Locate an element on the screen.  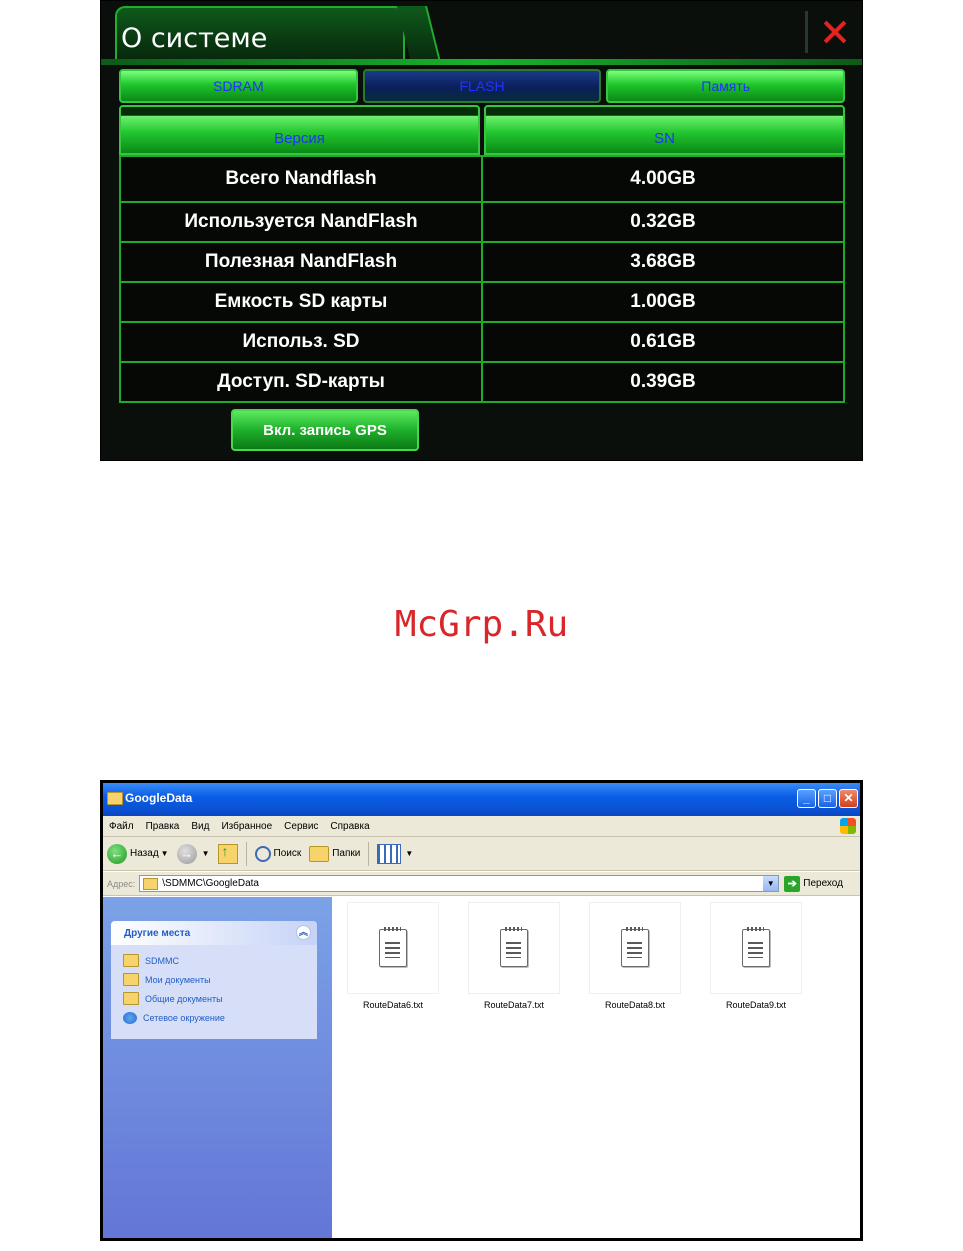
menu-tools: Сервис is located at coordinates (301, 826).